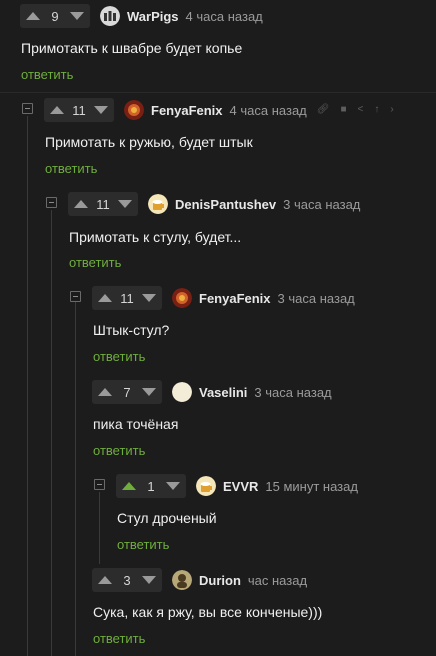  I want to click on divider, so click(218, 92).